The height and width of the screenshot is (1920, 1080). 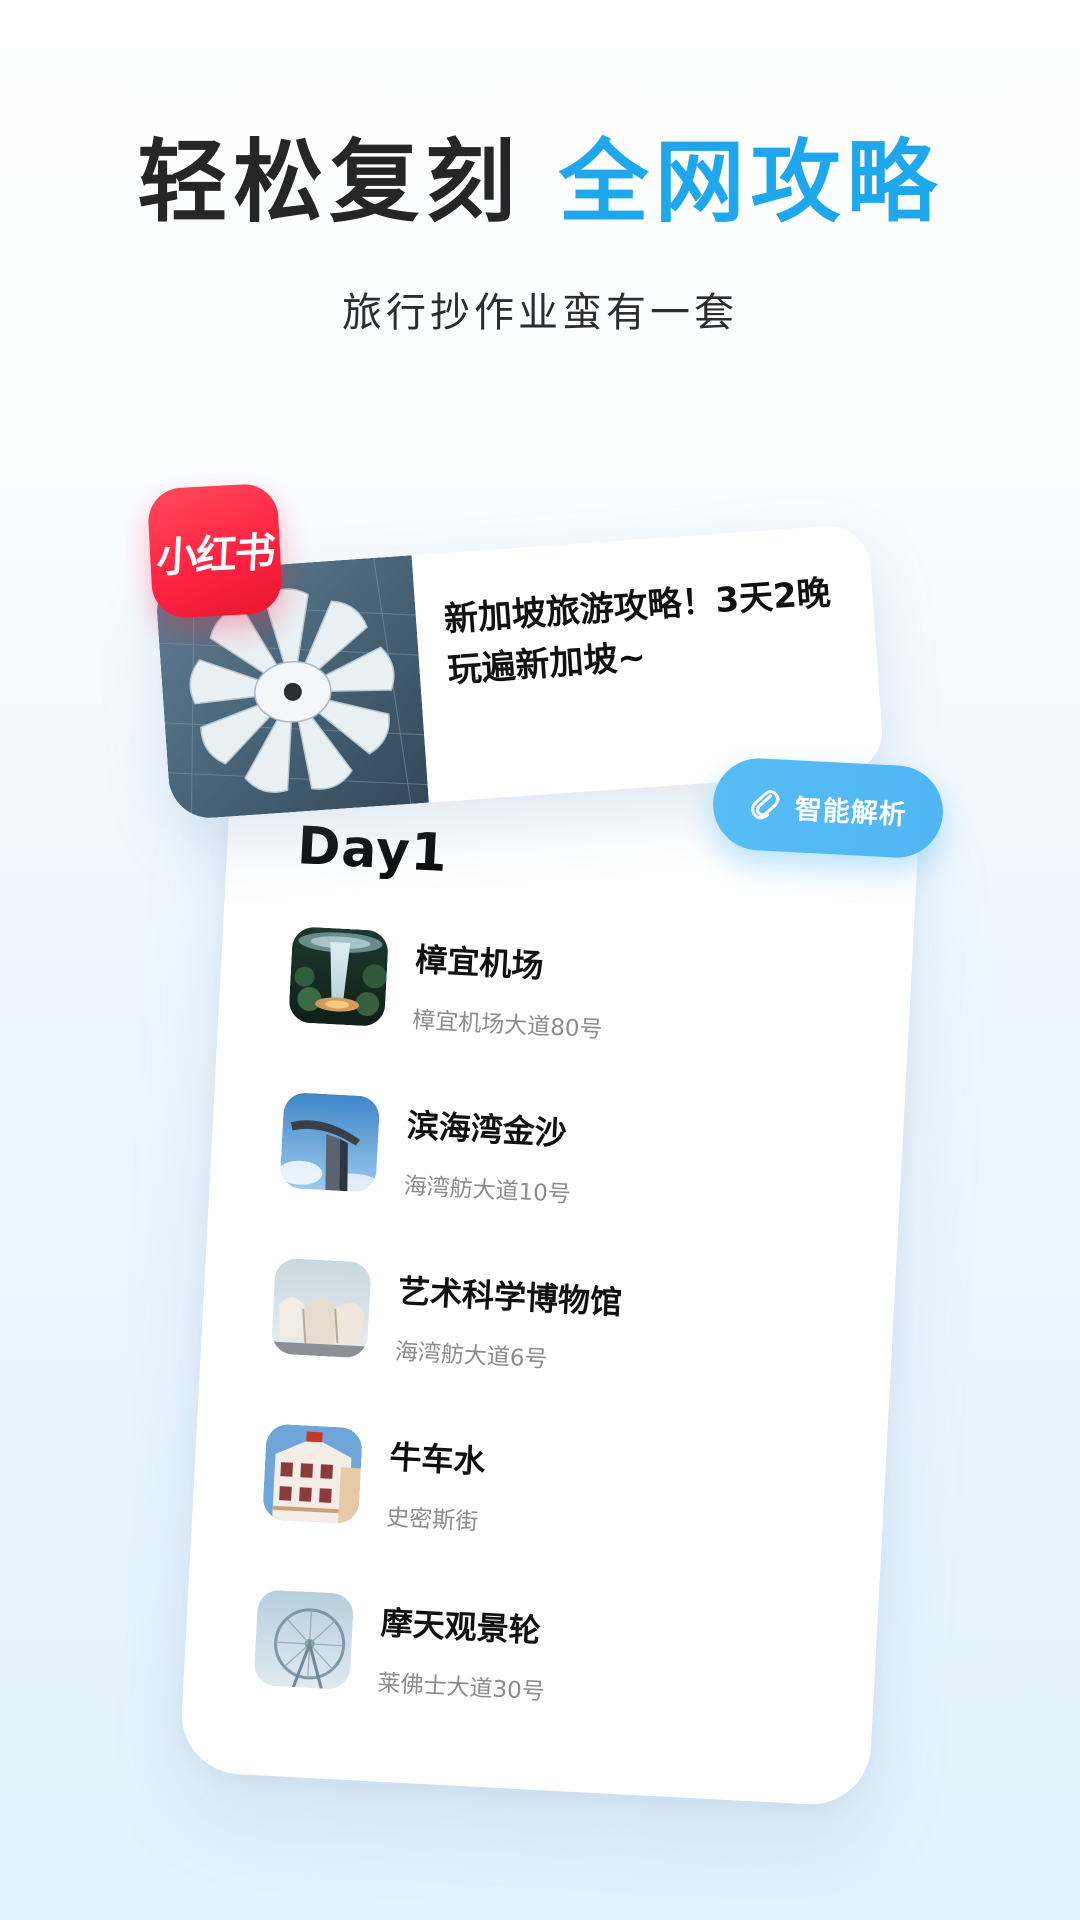 I want to click on headline-part-2: 全网攻略, so click(x=750, y=182).